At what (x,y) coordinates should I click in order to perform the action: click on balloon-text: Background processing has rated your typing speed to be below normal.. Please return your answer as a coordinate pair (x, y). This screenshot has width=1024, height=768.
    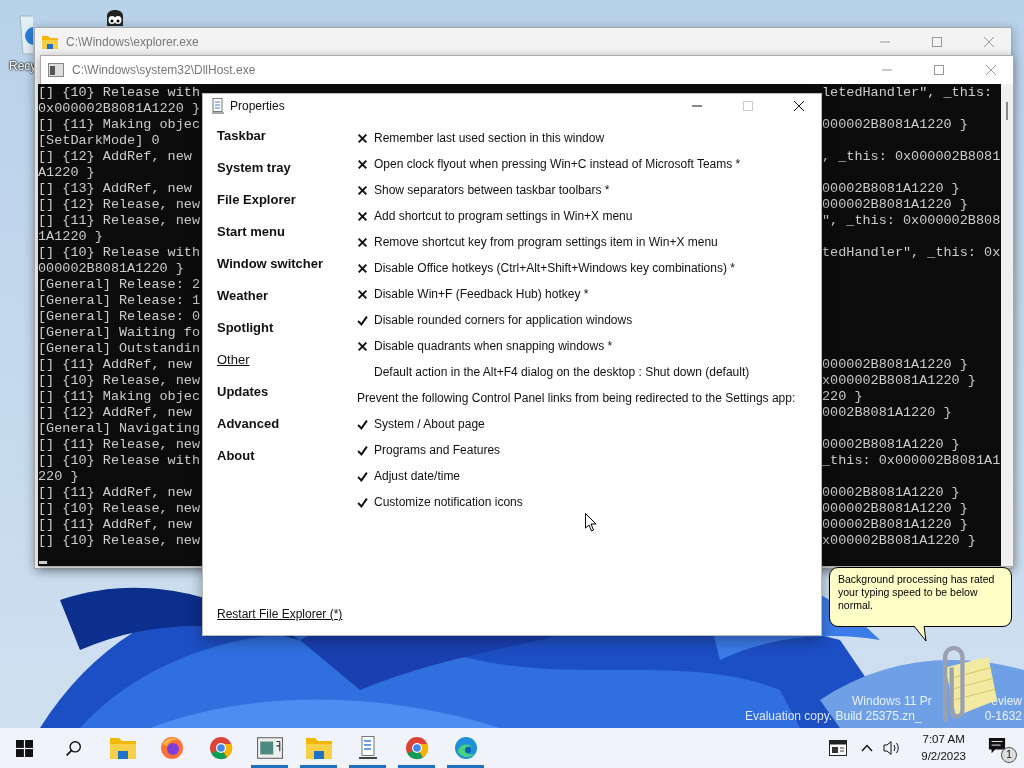
    Looking at the image, I should click on (917, 592).